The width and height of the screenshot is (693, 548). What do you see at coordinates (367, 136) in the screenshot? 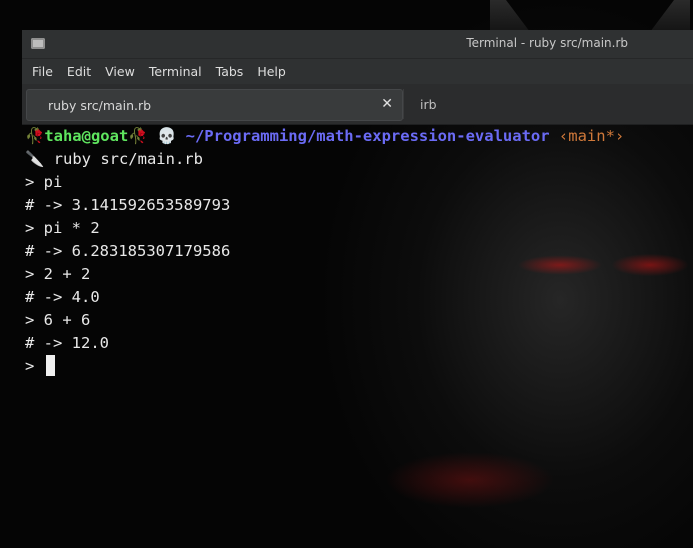
I see `current-path: ~/Programming/math-expression-evaluator` at bounding box center [367, 136].